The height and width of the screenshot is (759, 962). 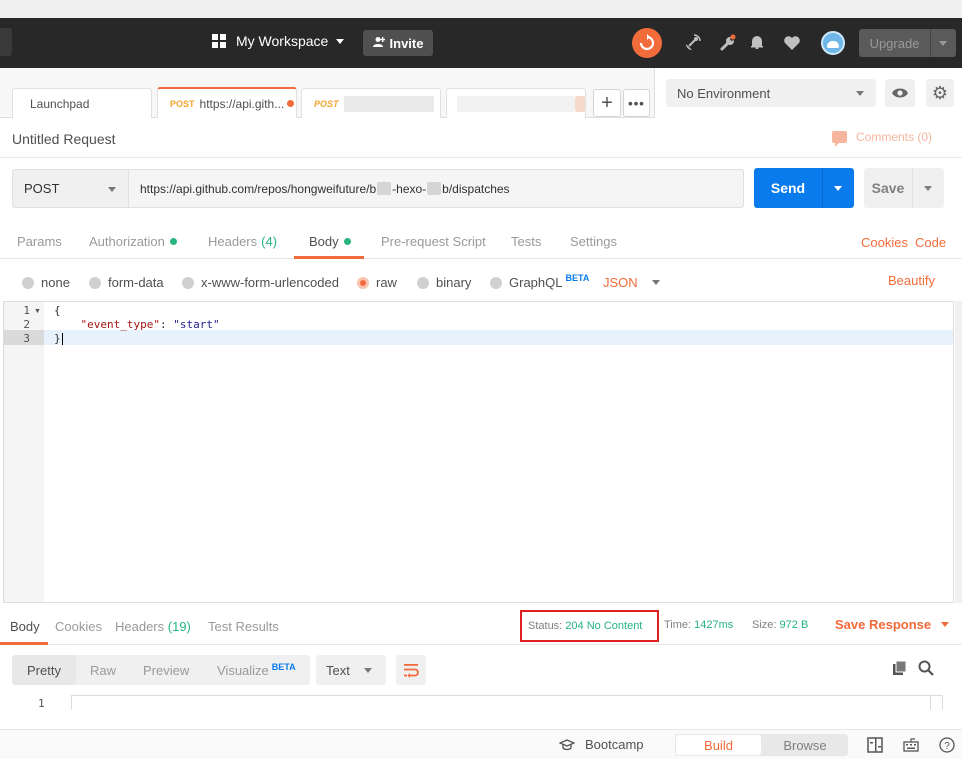 I want to click on fold-arrow-icon: ▼, so click(x=37, y=311).